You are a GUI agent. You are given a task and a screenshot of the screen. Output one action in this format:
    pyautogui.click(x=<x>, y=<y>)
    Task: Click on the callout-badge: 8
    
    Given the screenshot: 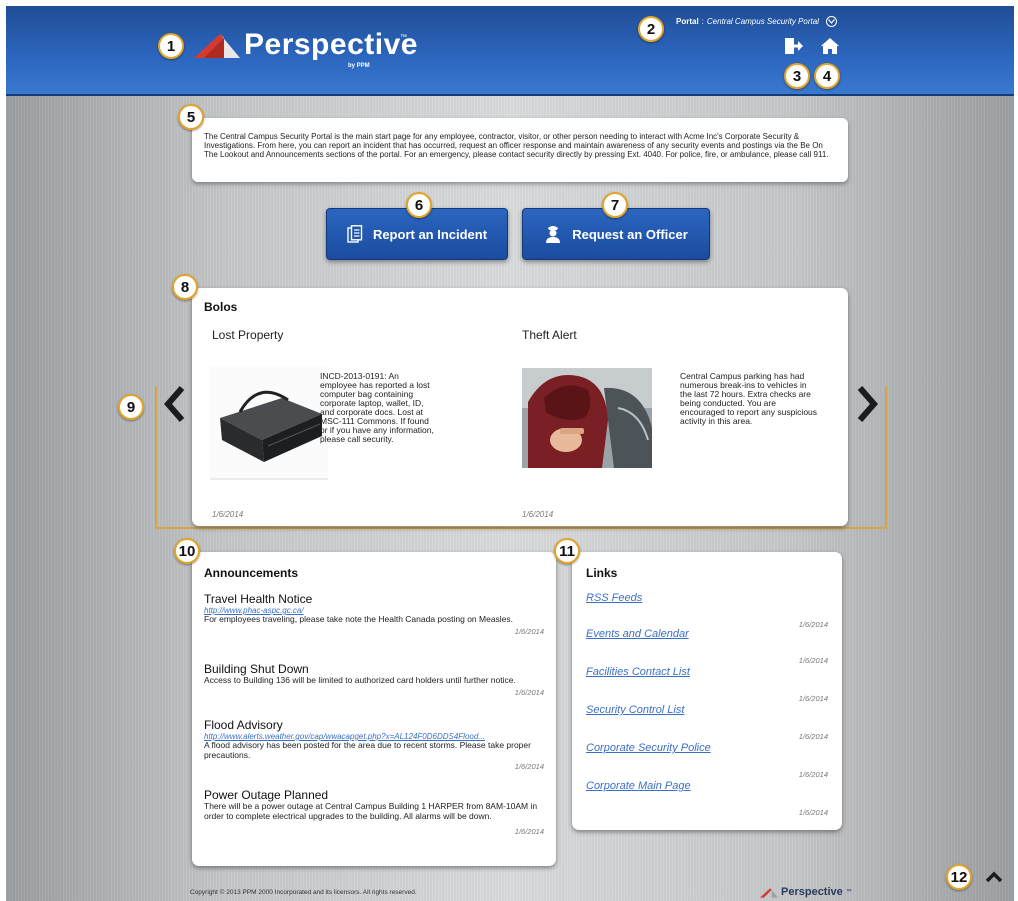 What is the action you would take?
    pyautogui.click(x=185, y=287)
    